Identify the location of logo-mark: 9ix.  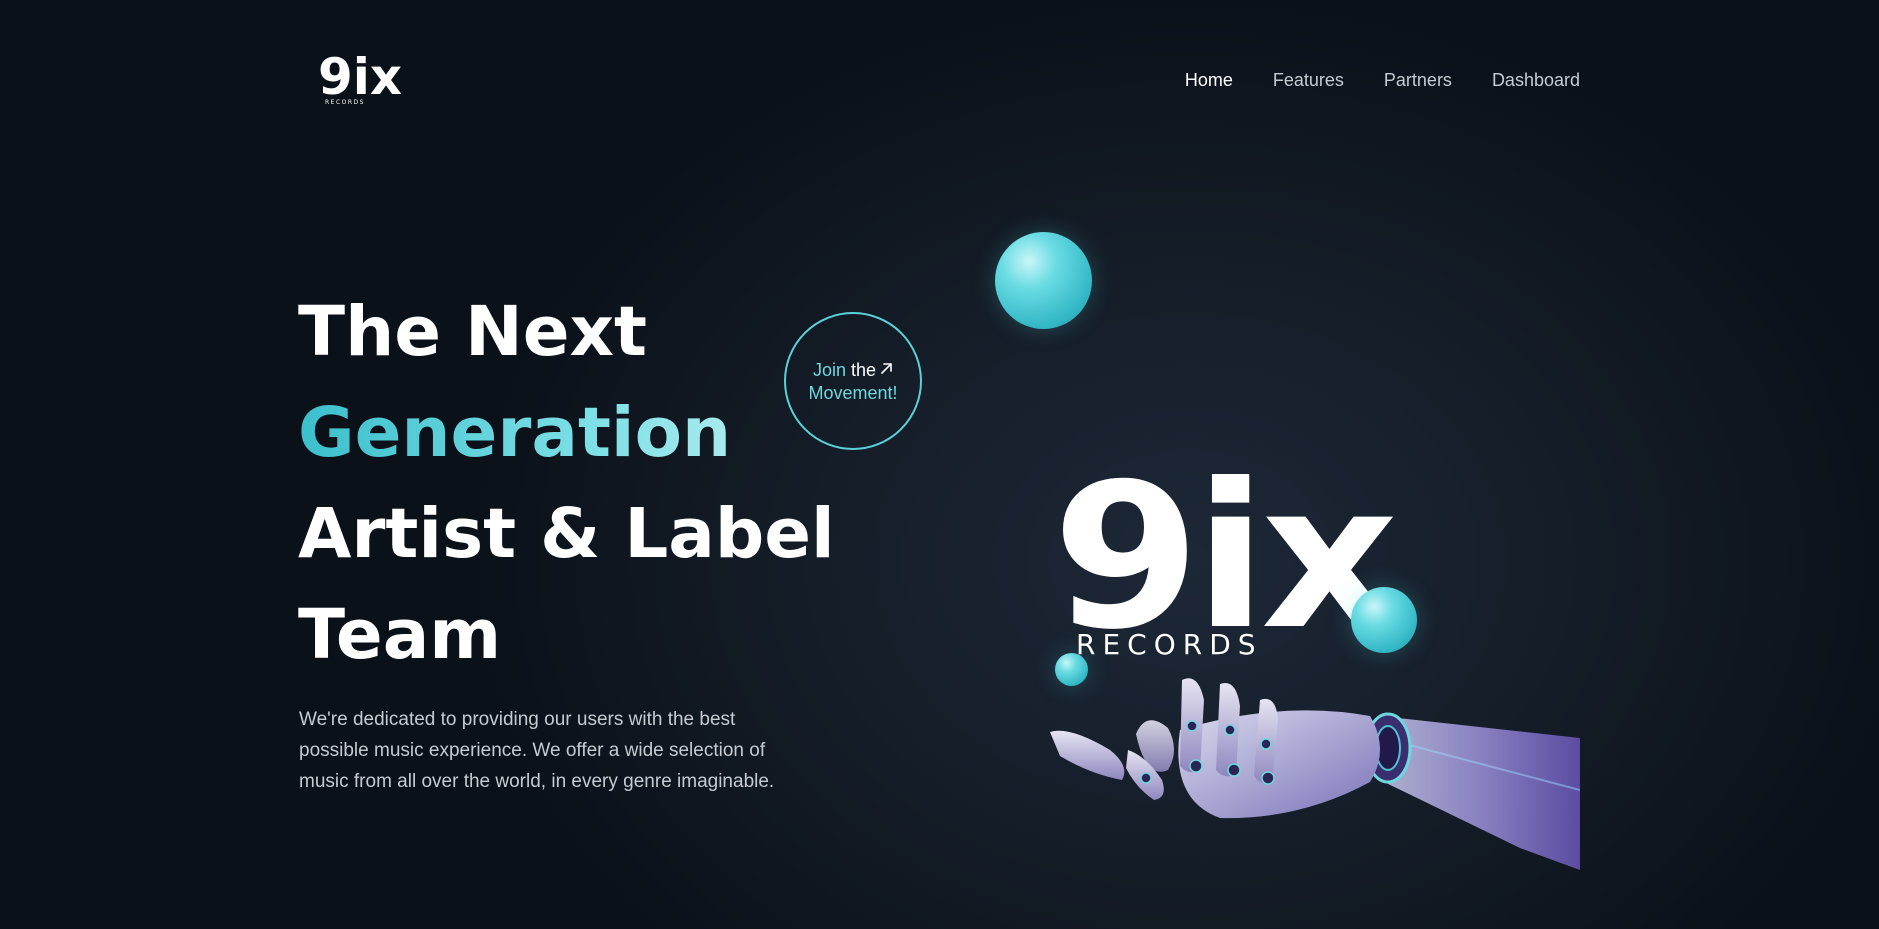
(360, 79).